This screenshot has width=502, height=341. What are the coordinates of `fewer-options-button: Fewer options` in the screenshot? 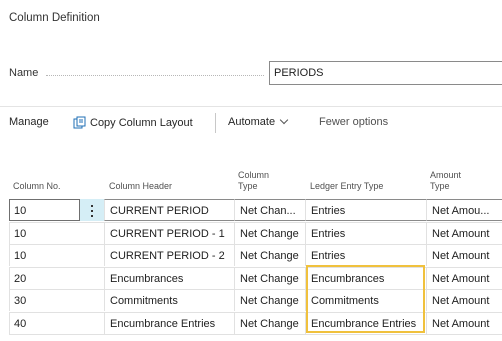 It's located at (353, 122).